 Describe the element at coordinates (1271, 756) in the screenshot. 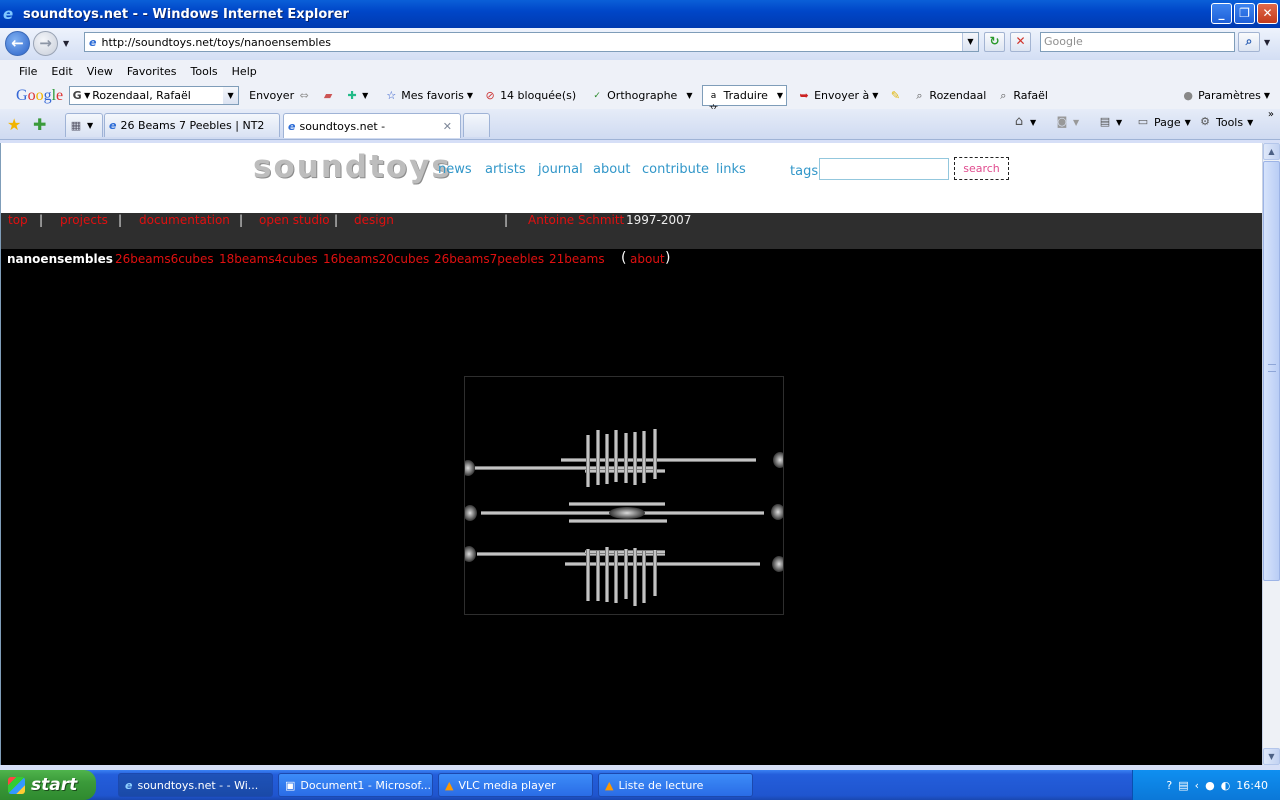

I see `scroll-down-button: ▼` at that location.